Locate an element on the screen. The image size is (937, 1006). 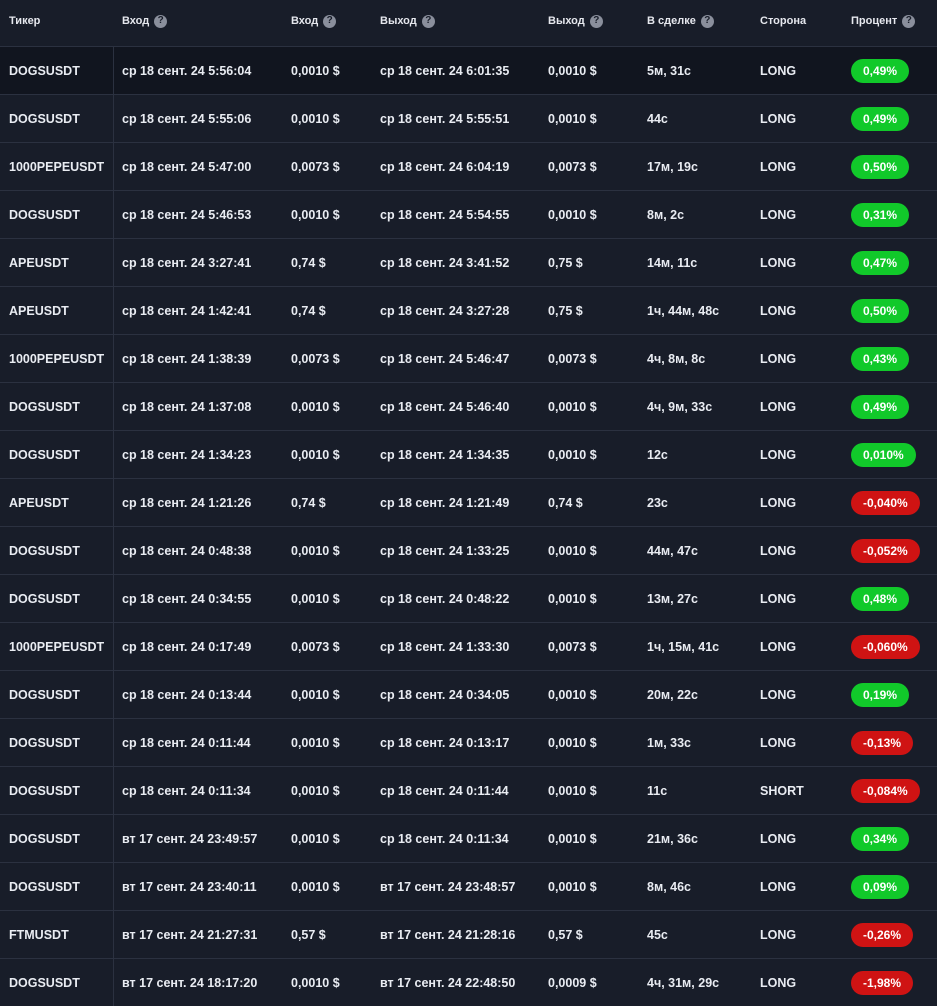
row-entry-time: ср 18 сент. 24 1:34:23 is located at coordinates (187, 454).